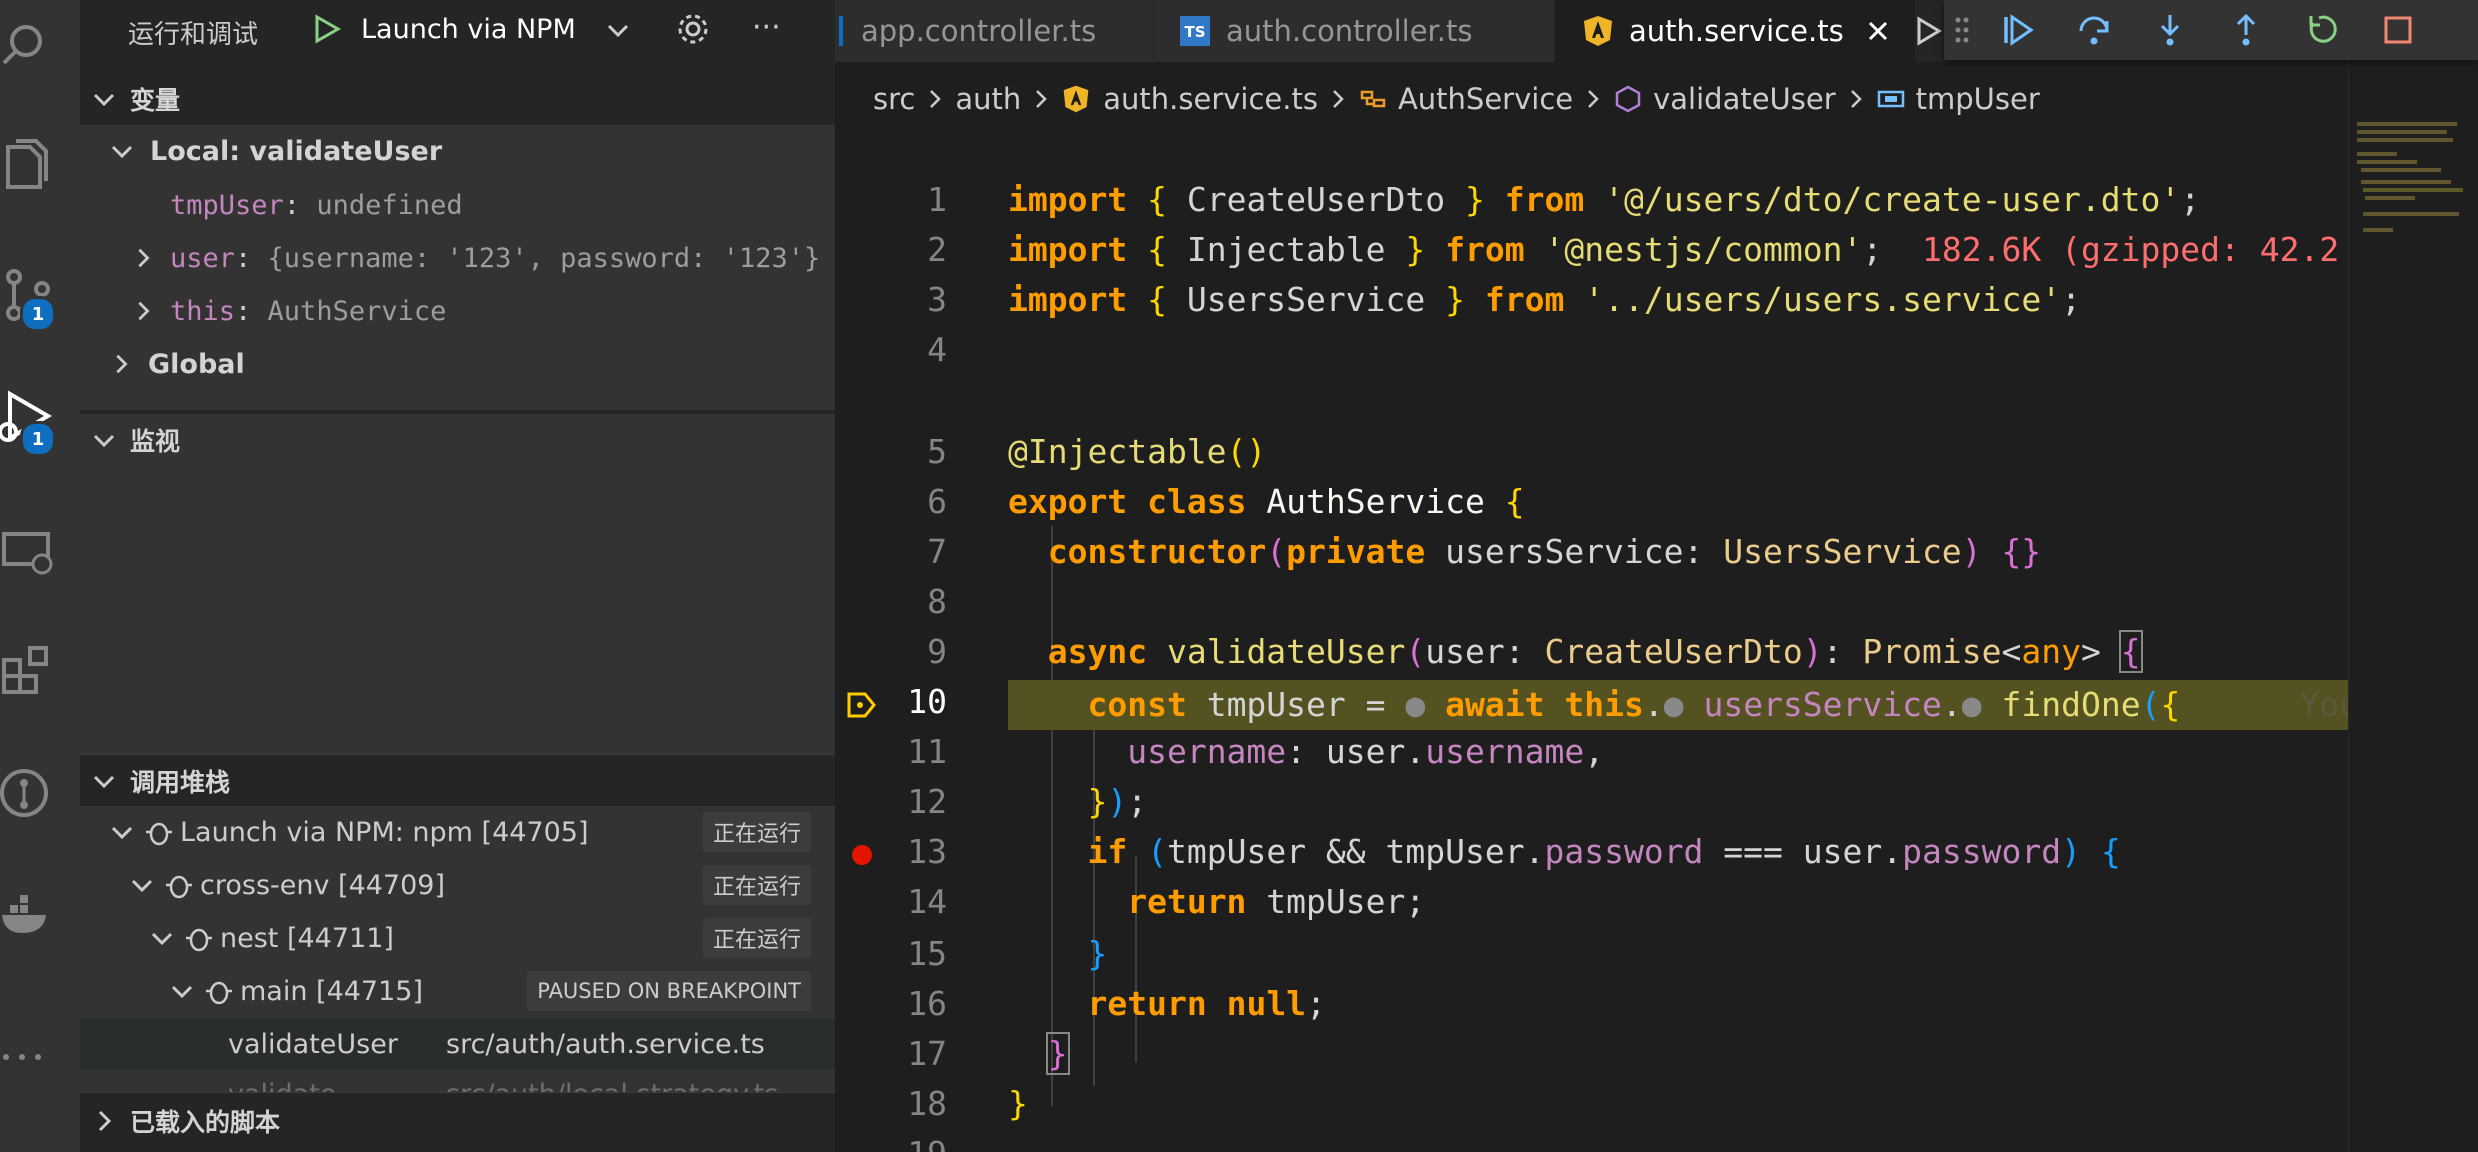 The height and width of the screenshot is (1152, 2478). What do you see at coordinates (693, 31) in the screenshot?
I see `gear-icon` at bounding box center [693, 31].